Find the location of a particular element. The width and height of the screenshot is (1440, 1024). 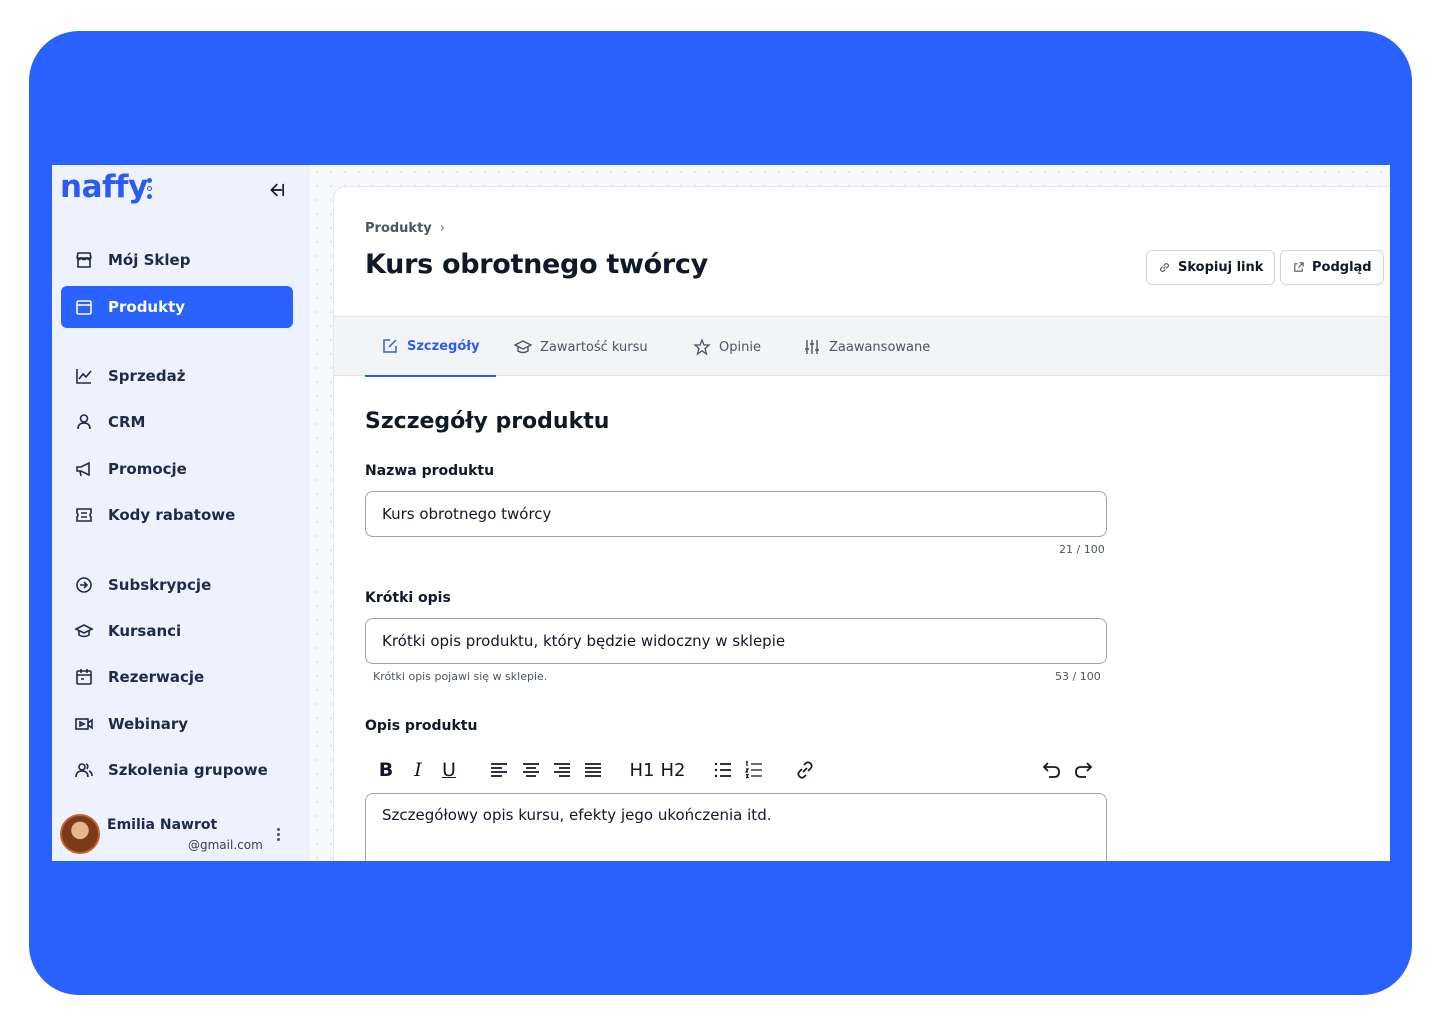

align-justify-button is located at coordinates (593, 770).